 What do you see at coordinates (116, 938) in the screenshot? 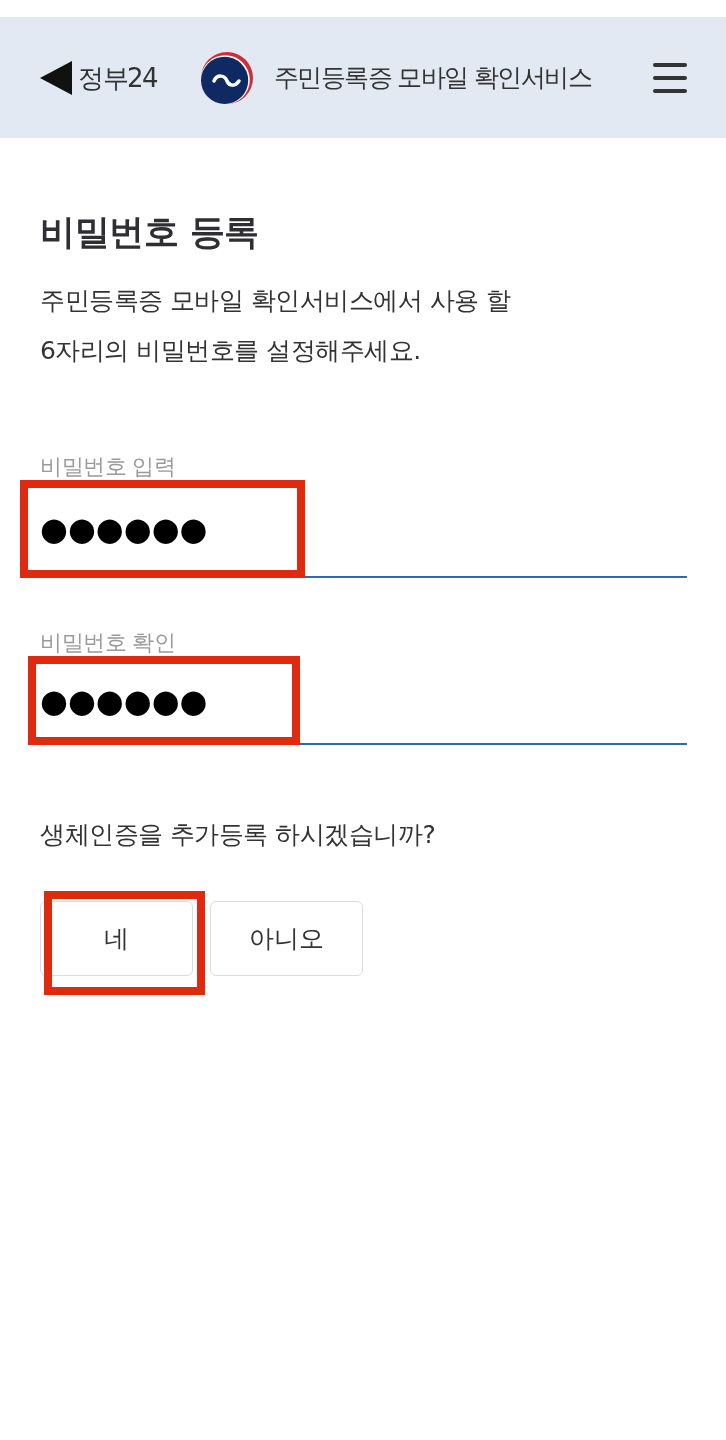
I see `choice-button: 네` at bounding box center [116, 938].